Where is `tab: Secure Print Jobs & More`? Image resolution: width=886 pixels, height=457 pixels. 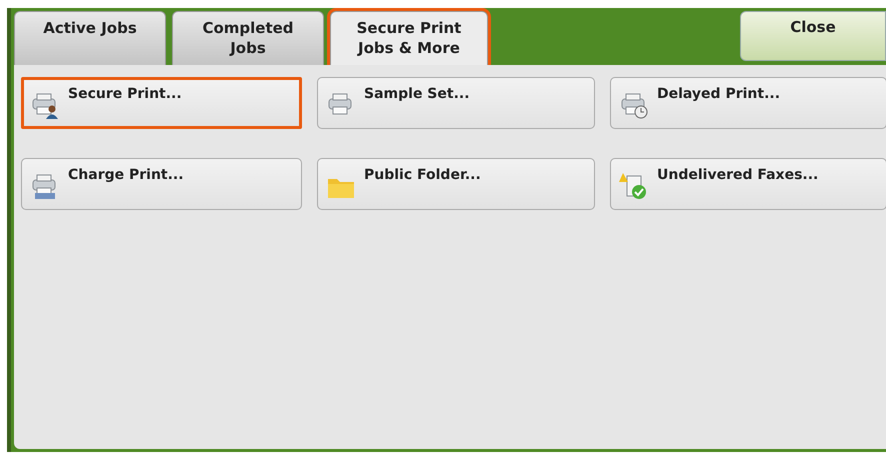 tab: Secure Print Jobs & More is located at coordinates (409, 38).